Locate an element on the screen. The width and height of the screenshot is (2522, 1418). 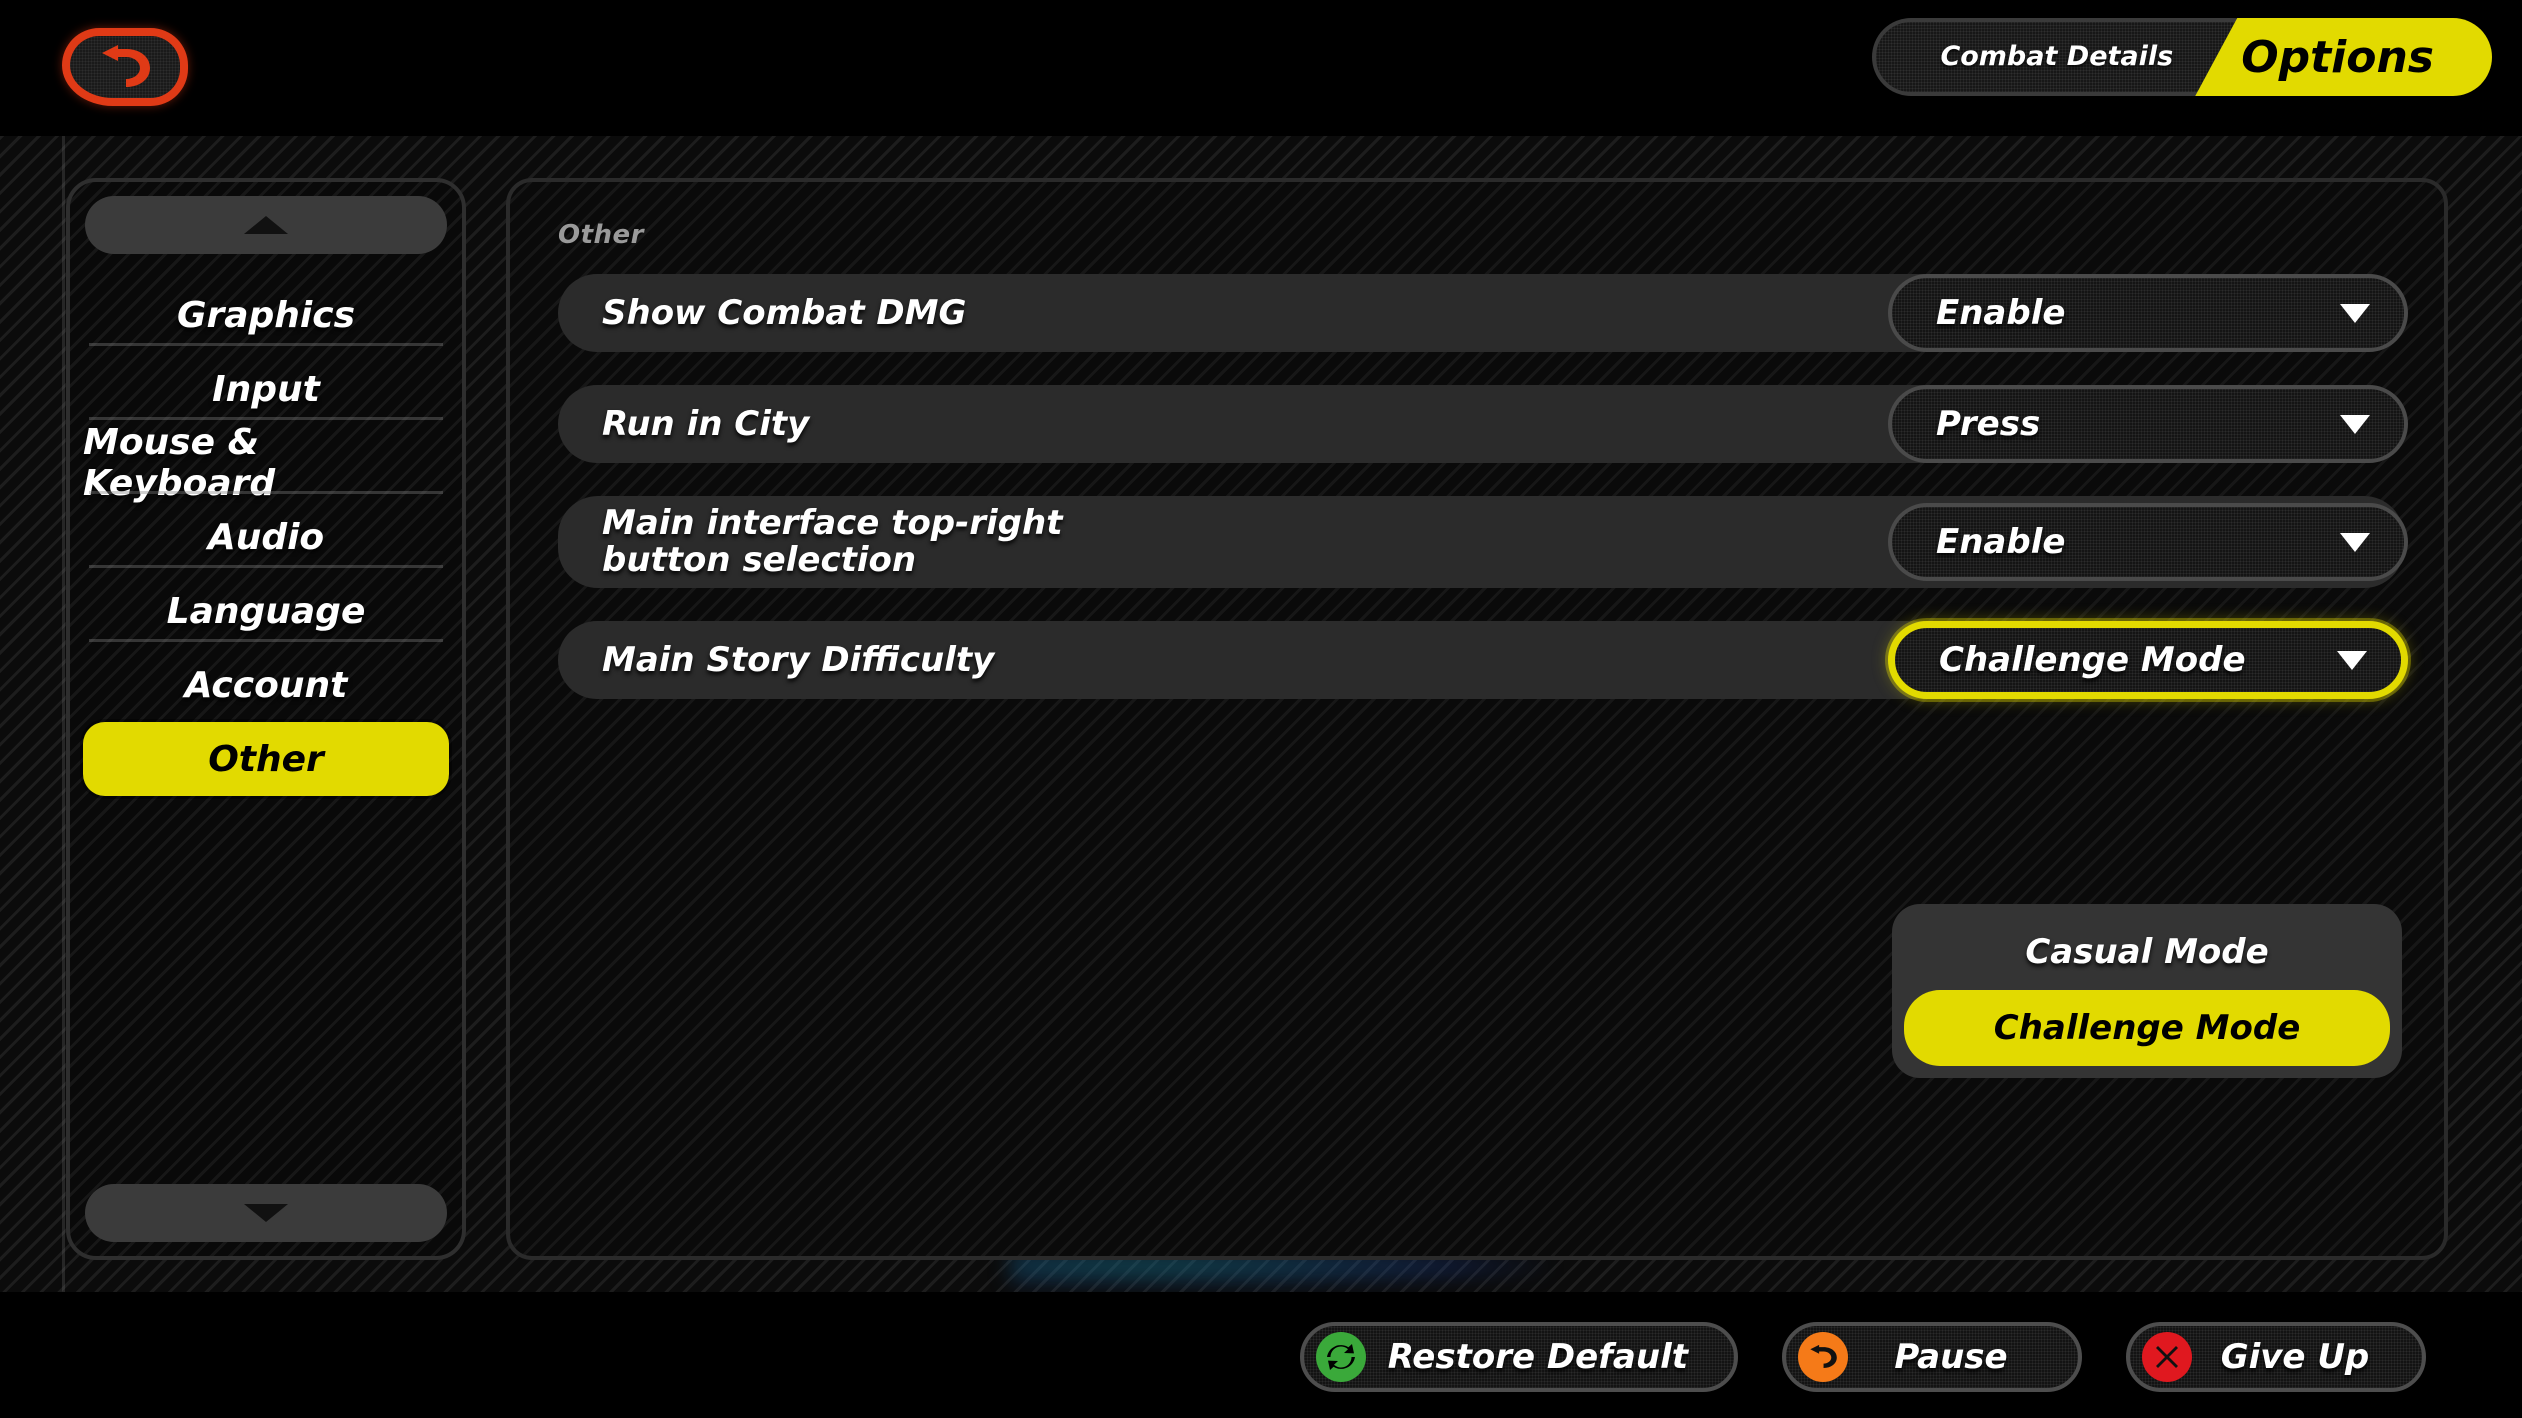
restore-default-button: Restore Default is located at coordinates (1518, 1357).